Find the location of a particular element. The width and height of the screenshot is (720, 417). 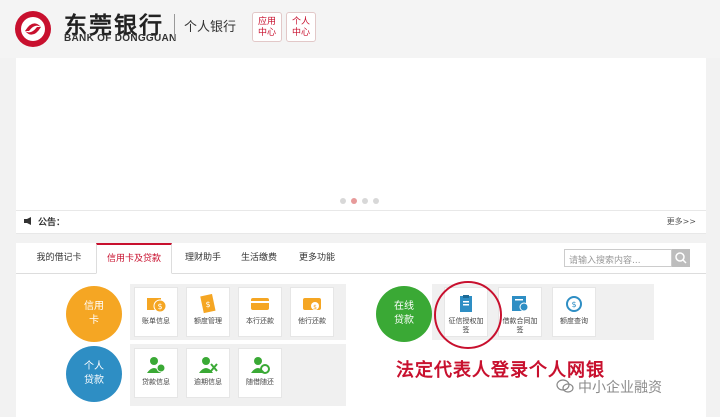

user-gear-icon is located at coordinates (260, 365).